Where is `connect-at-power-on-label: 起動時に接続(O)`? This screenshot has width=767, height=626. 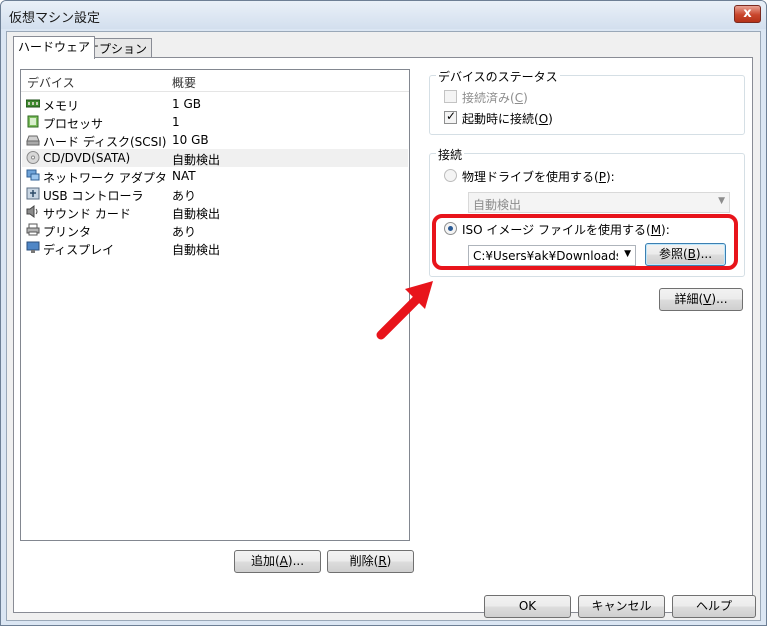
connect-at-power-on-label: 起動時に接続(O) is located at coordinates (507, 118).